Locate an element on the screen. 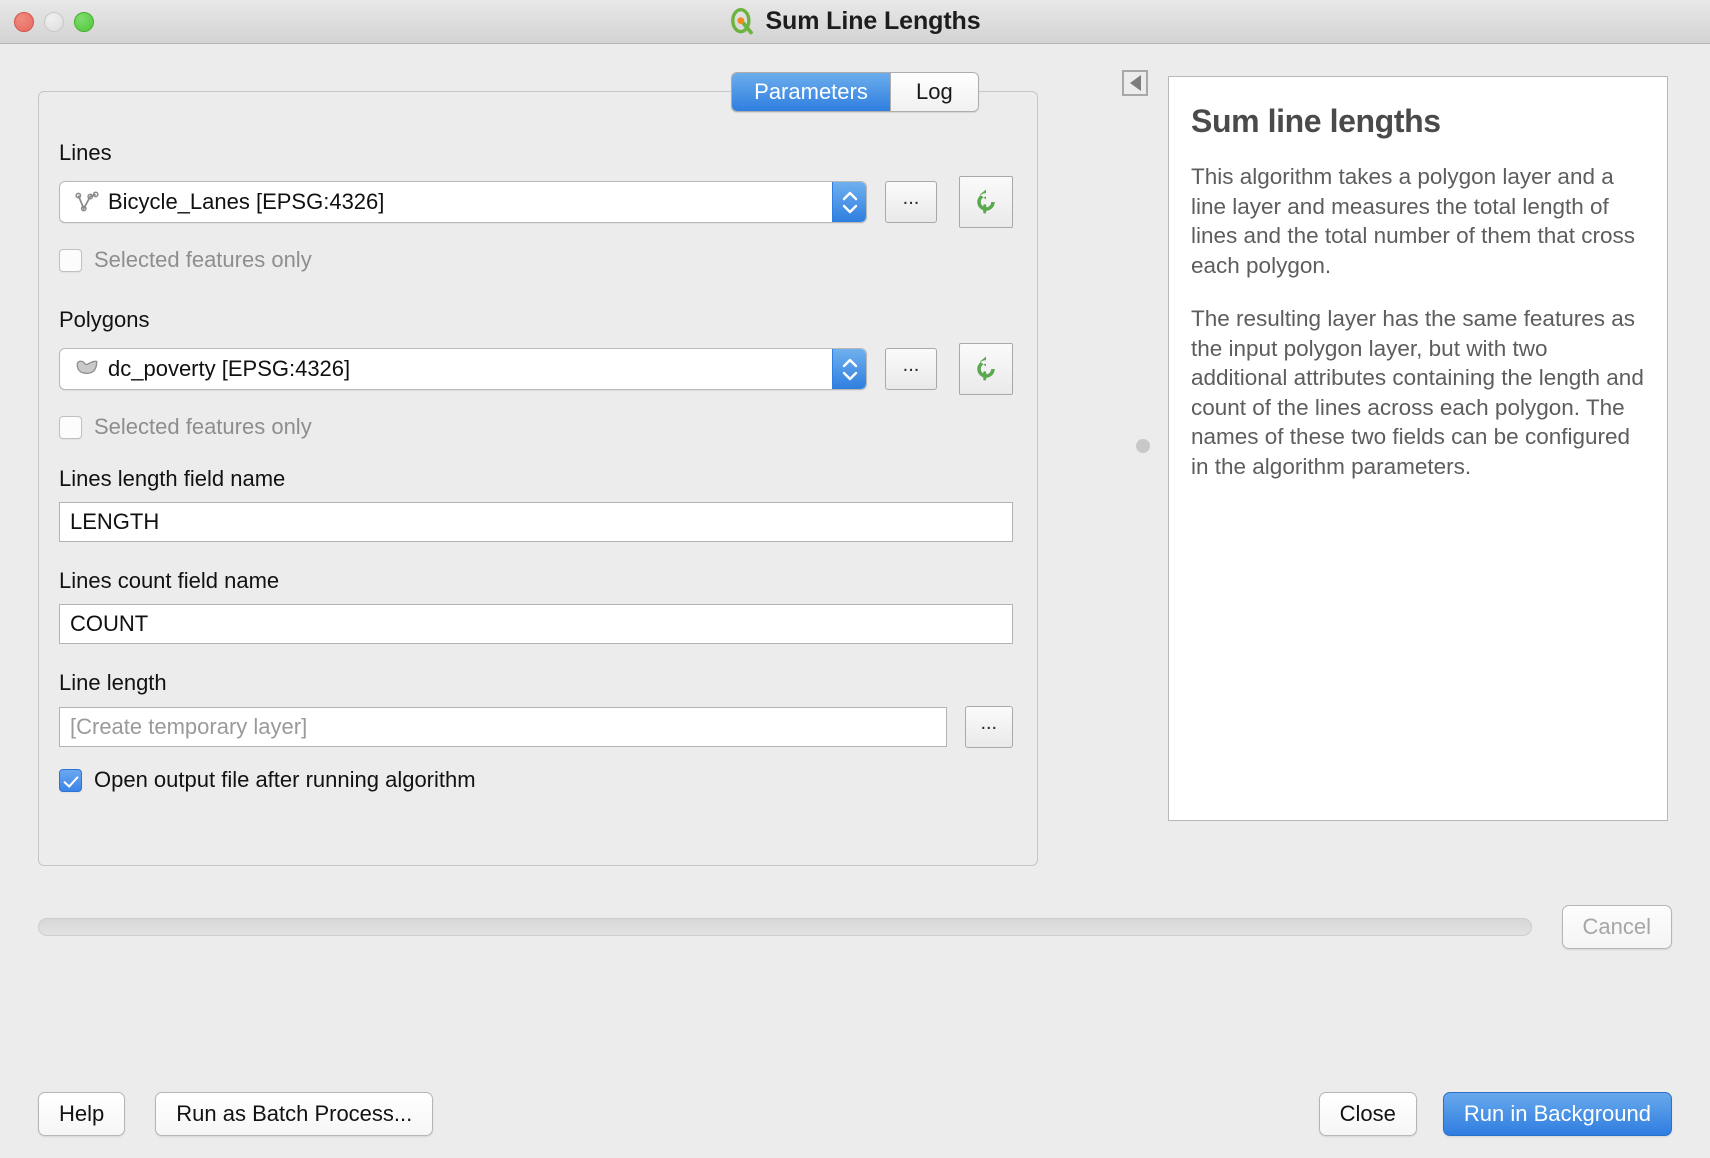 This screenshot has height=1158, width=1710. polygons-refresh-button is located at coordinates (986, 369).